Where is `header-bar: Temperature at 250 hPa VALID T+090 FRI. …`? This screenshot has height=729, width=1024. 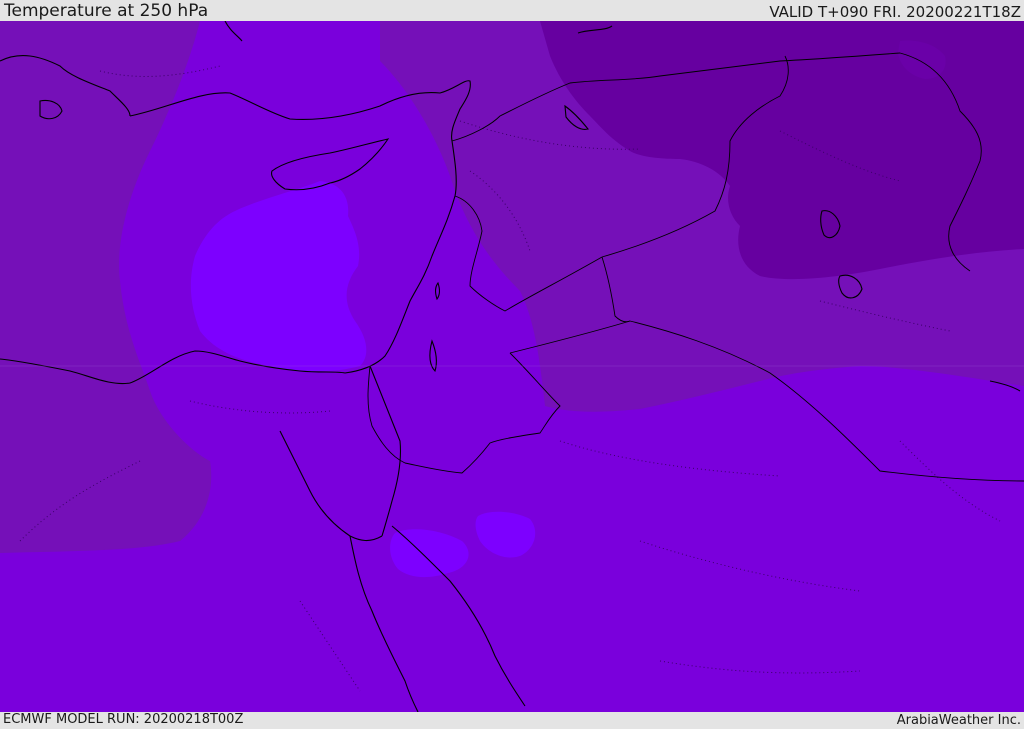
header-bar: Temperature at 250 hPa VALID T+090 FRI. … is located at coordinates (512, 10).